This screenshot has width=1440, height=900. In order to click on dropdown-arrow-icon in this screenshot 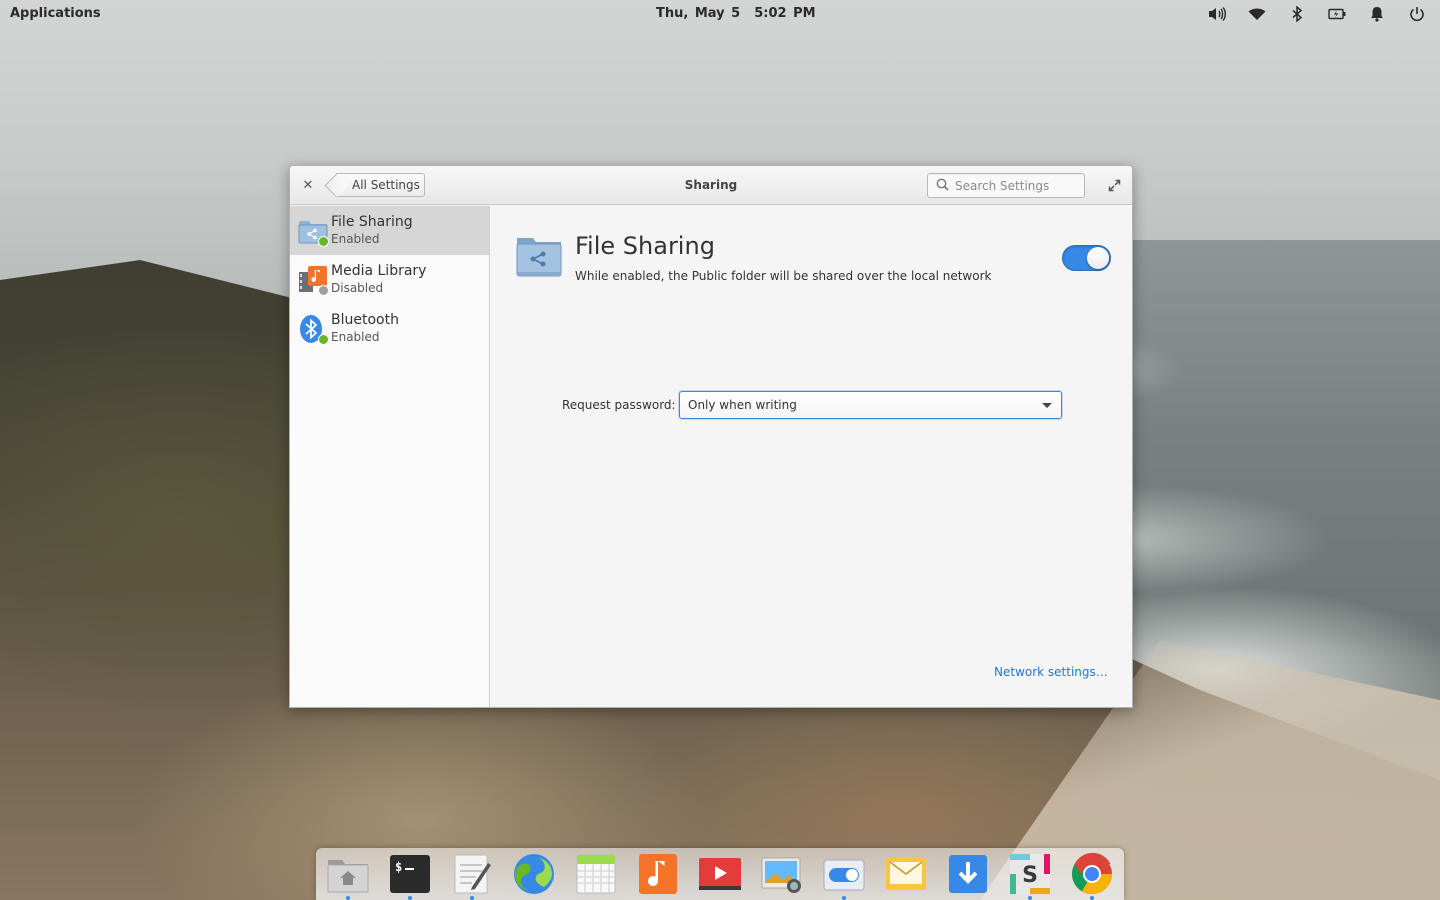, I will do `click(1047, 405)`.